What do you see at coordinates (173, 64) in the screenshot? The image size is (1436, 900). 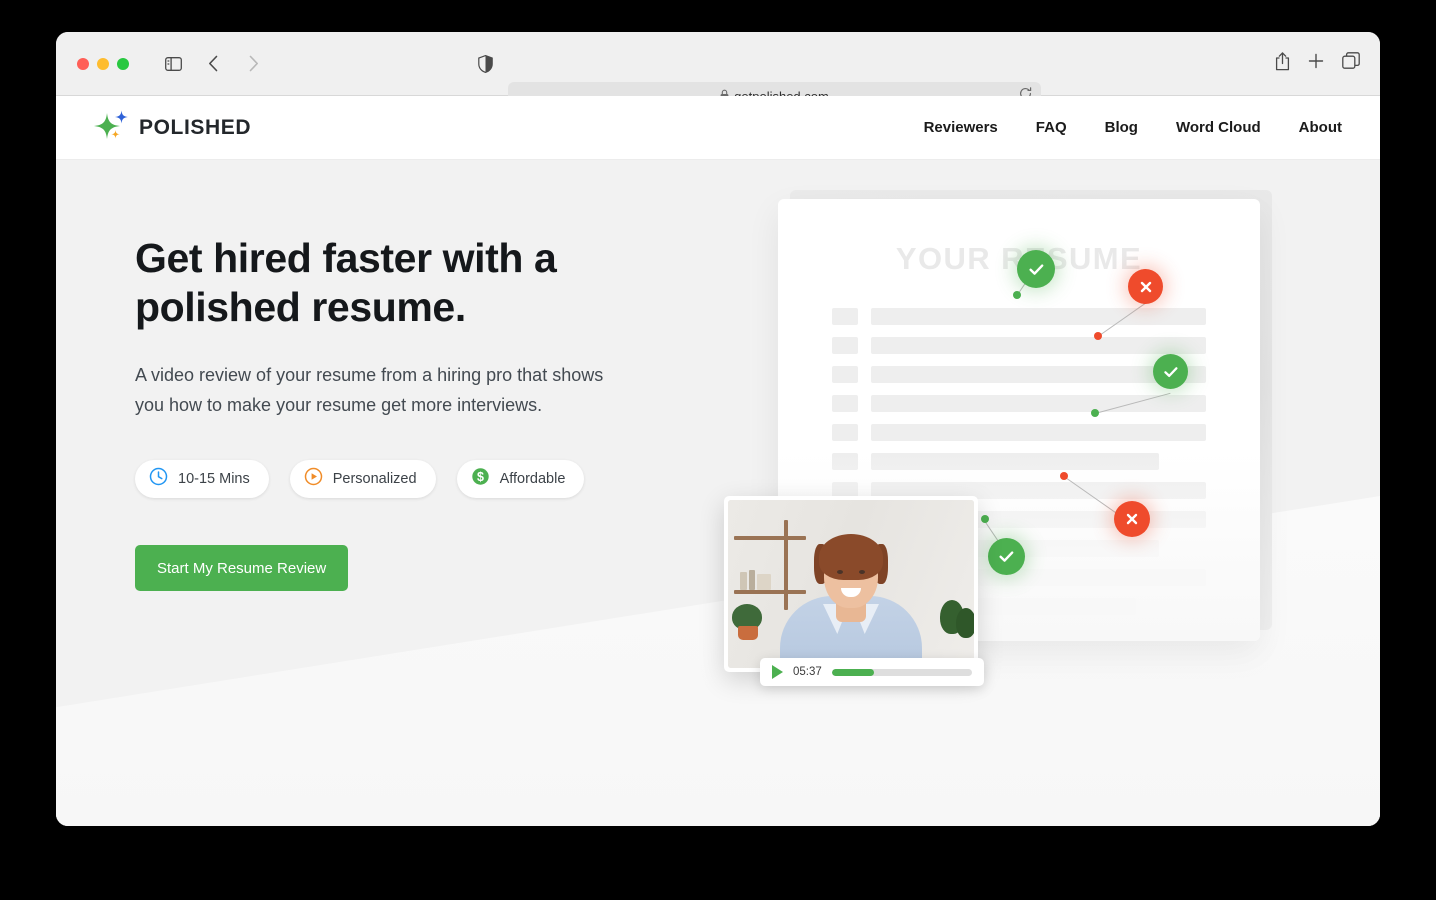 I see `sidebar-toggle-icon` at bounding box center [173, 64].